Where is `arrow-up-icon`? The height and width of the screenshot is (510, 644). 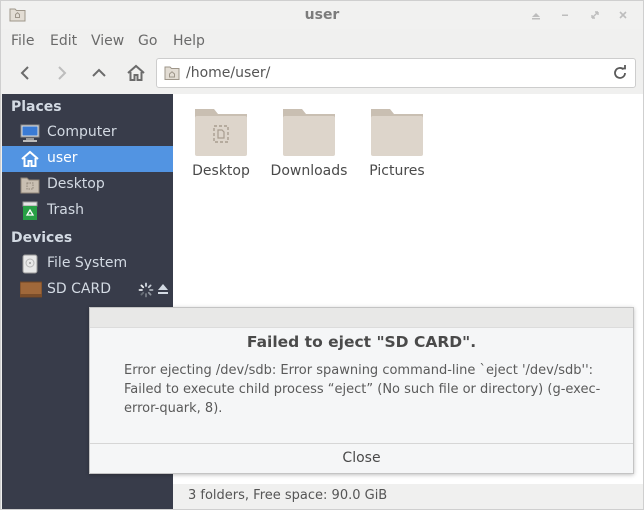 arrow-up-icon is located at coordinates (99, 72).